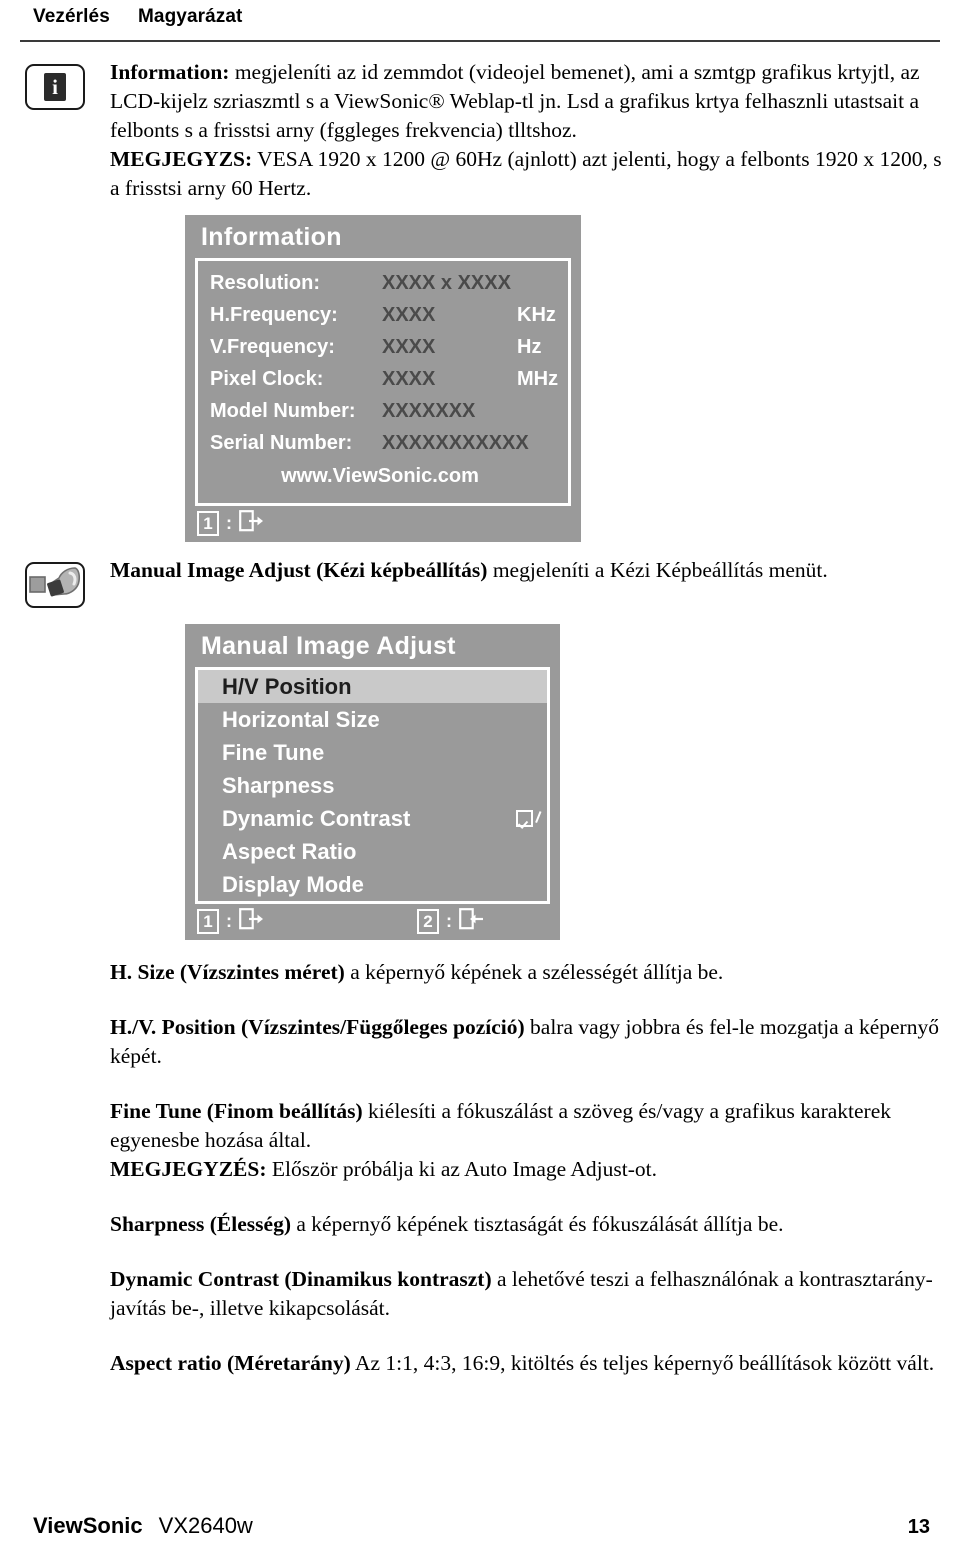 This screenshot has height=1553, width=960. I want to click on paragraph-sharpness-lead: Sharpness (Élesség), so click(200, 1224).